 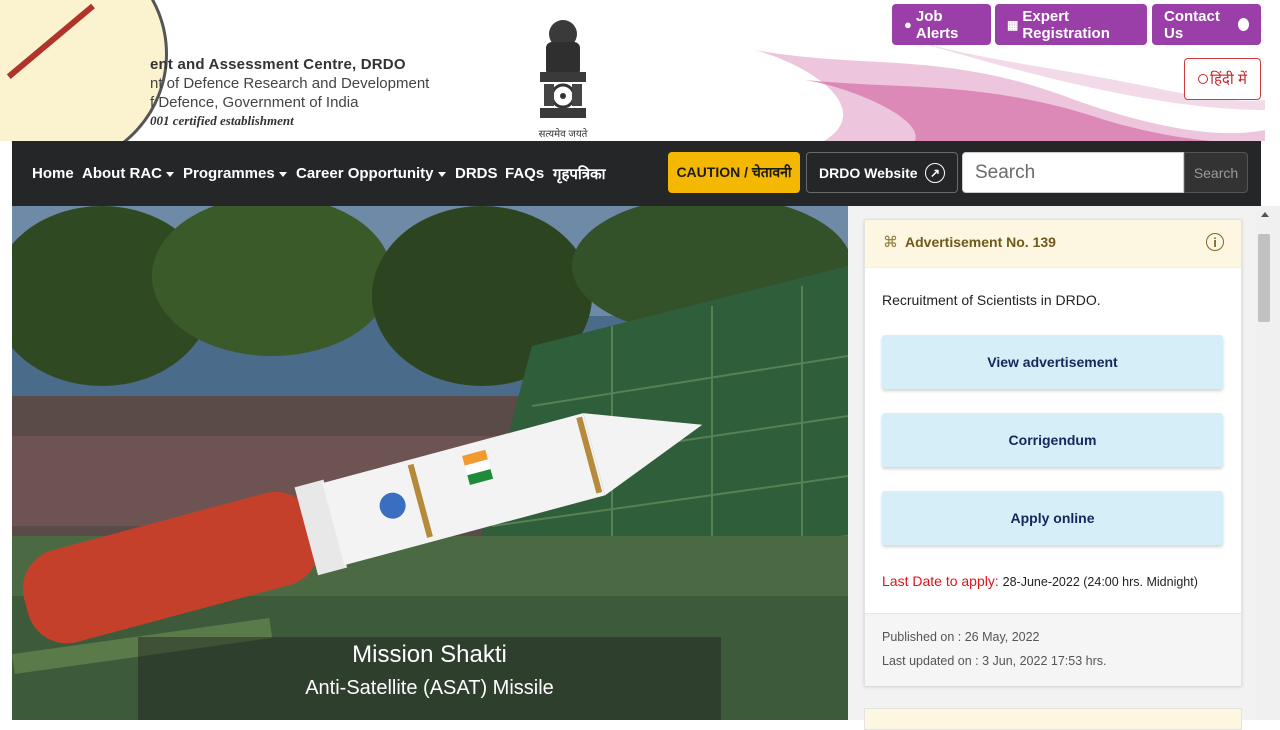 I want to click on nav-faqs: FAQs, so click(x=524, y=173).